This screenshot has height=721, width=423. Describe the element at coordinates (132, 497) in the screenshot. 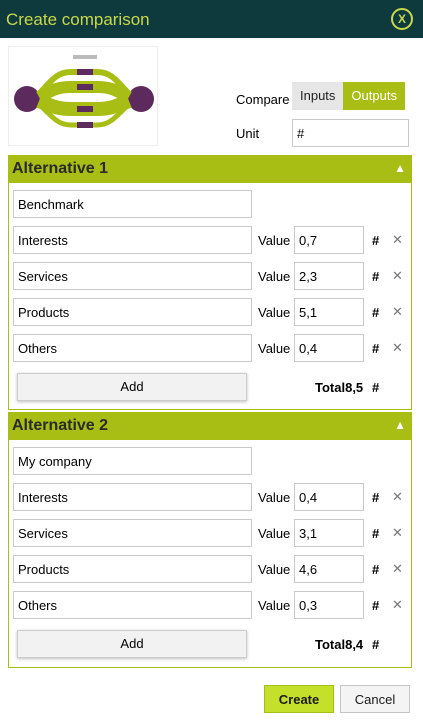

I see `alt2-row1-name-input` at that location.